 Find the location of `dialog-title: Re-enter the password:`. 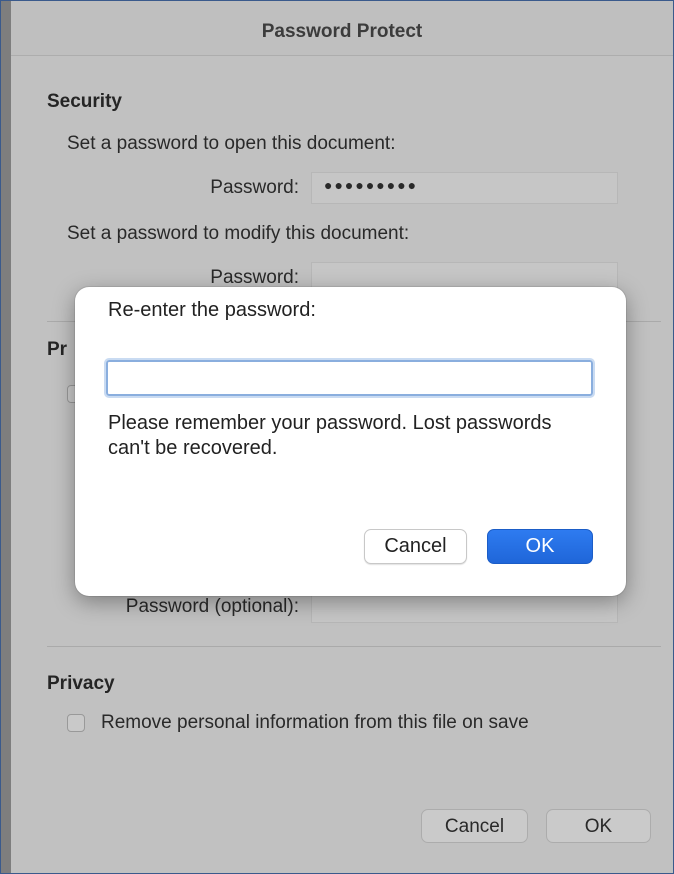

dialog-title: Re-enter the password: is located at coordinates (212, 310).